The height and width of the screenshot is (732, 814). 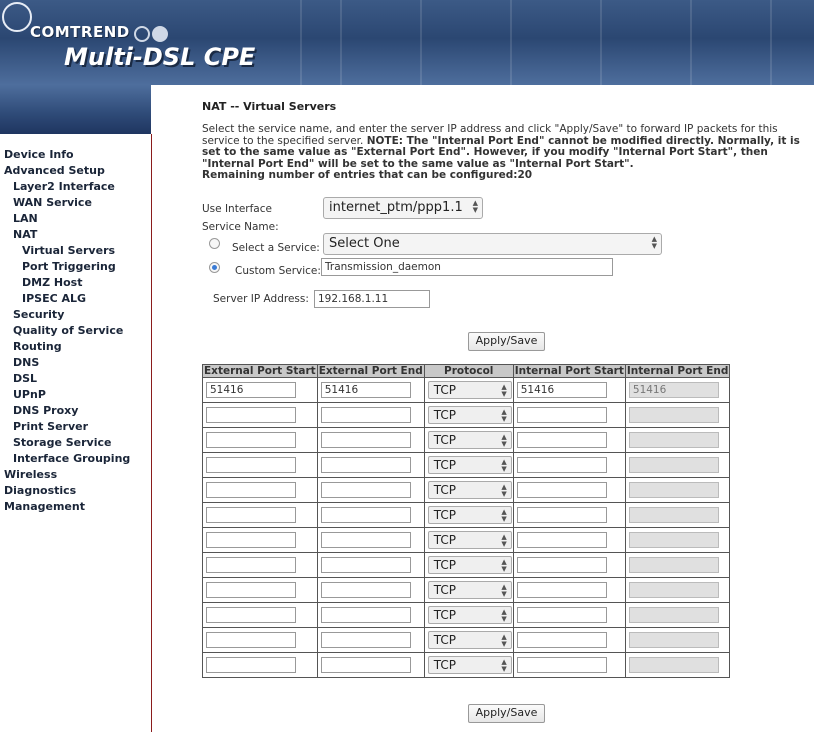 I want to click on sidebar-item-virtual-servers: Virtual Servers, so click(x=68, y=250).